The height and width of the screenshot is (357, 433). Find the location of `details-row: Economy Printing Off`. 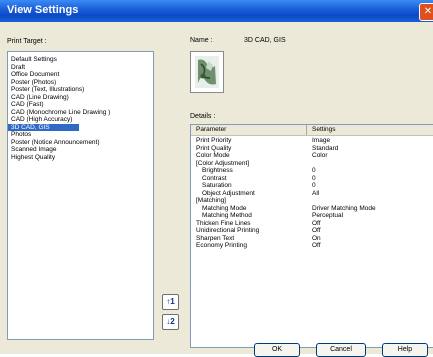

details-row: Economy Printing Off is located at coordinates (312, 246).